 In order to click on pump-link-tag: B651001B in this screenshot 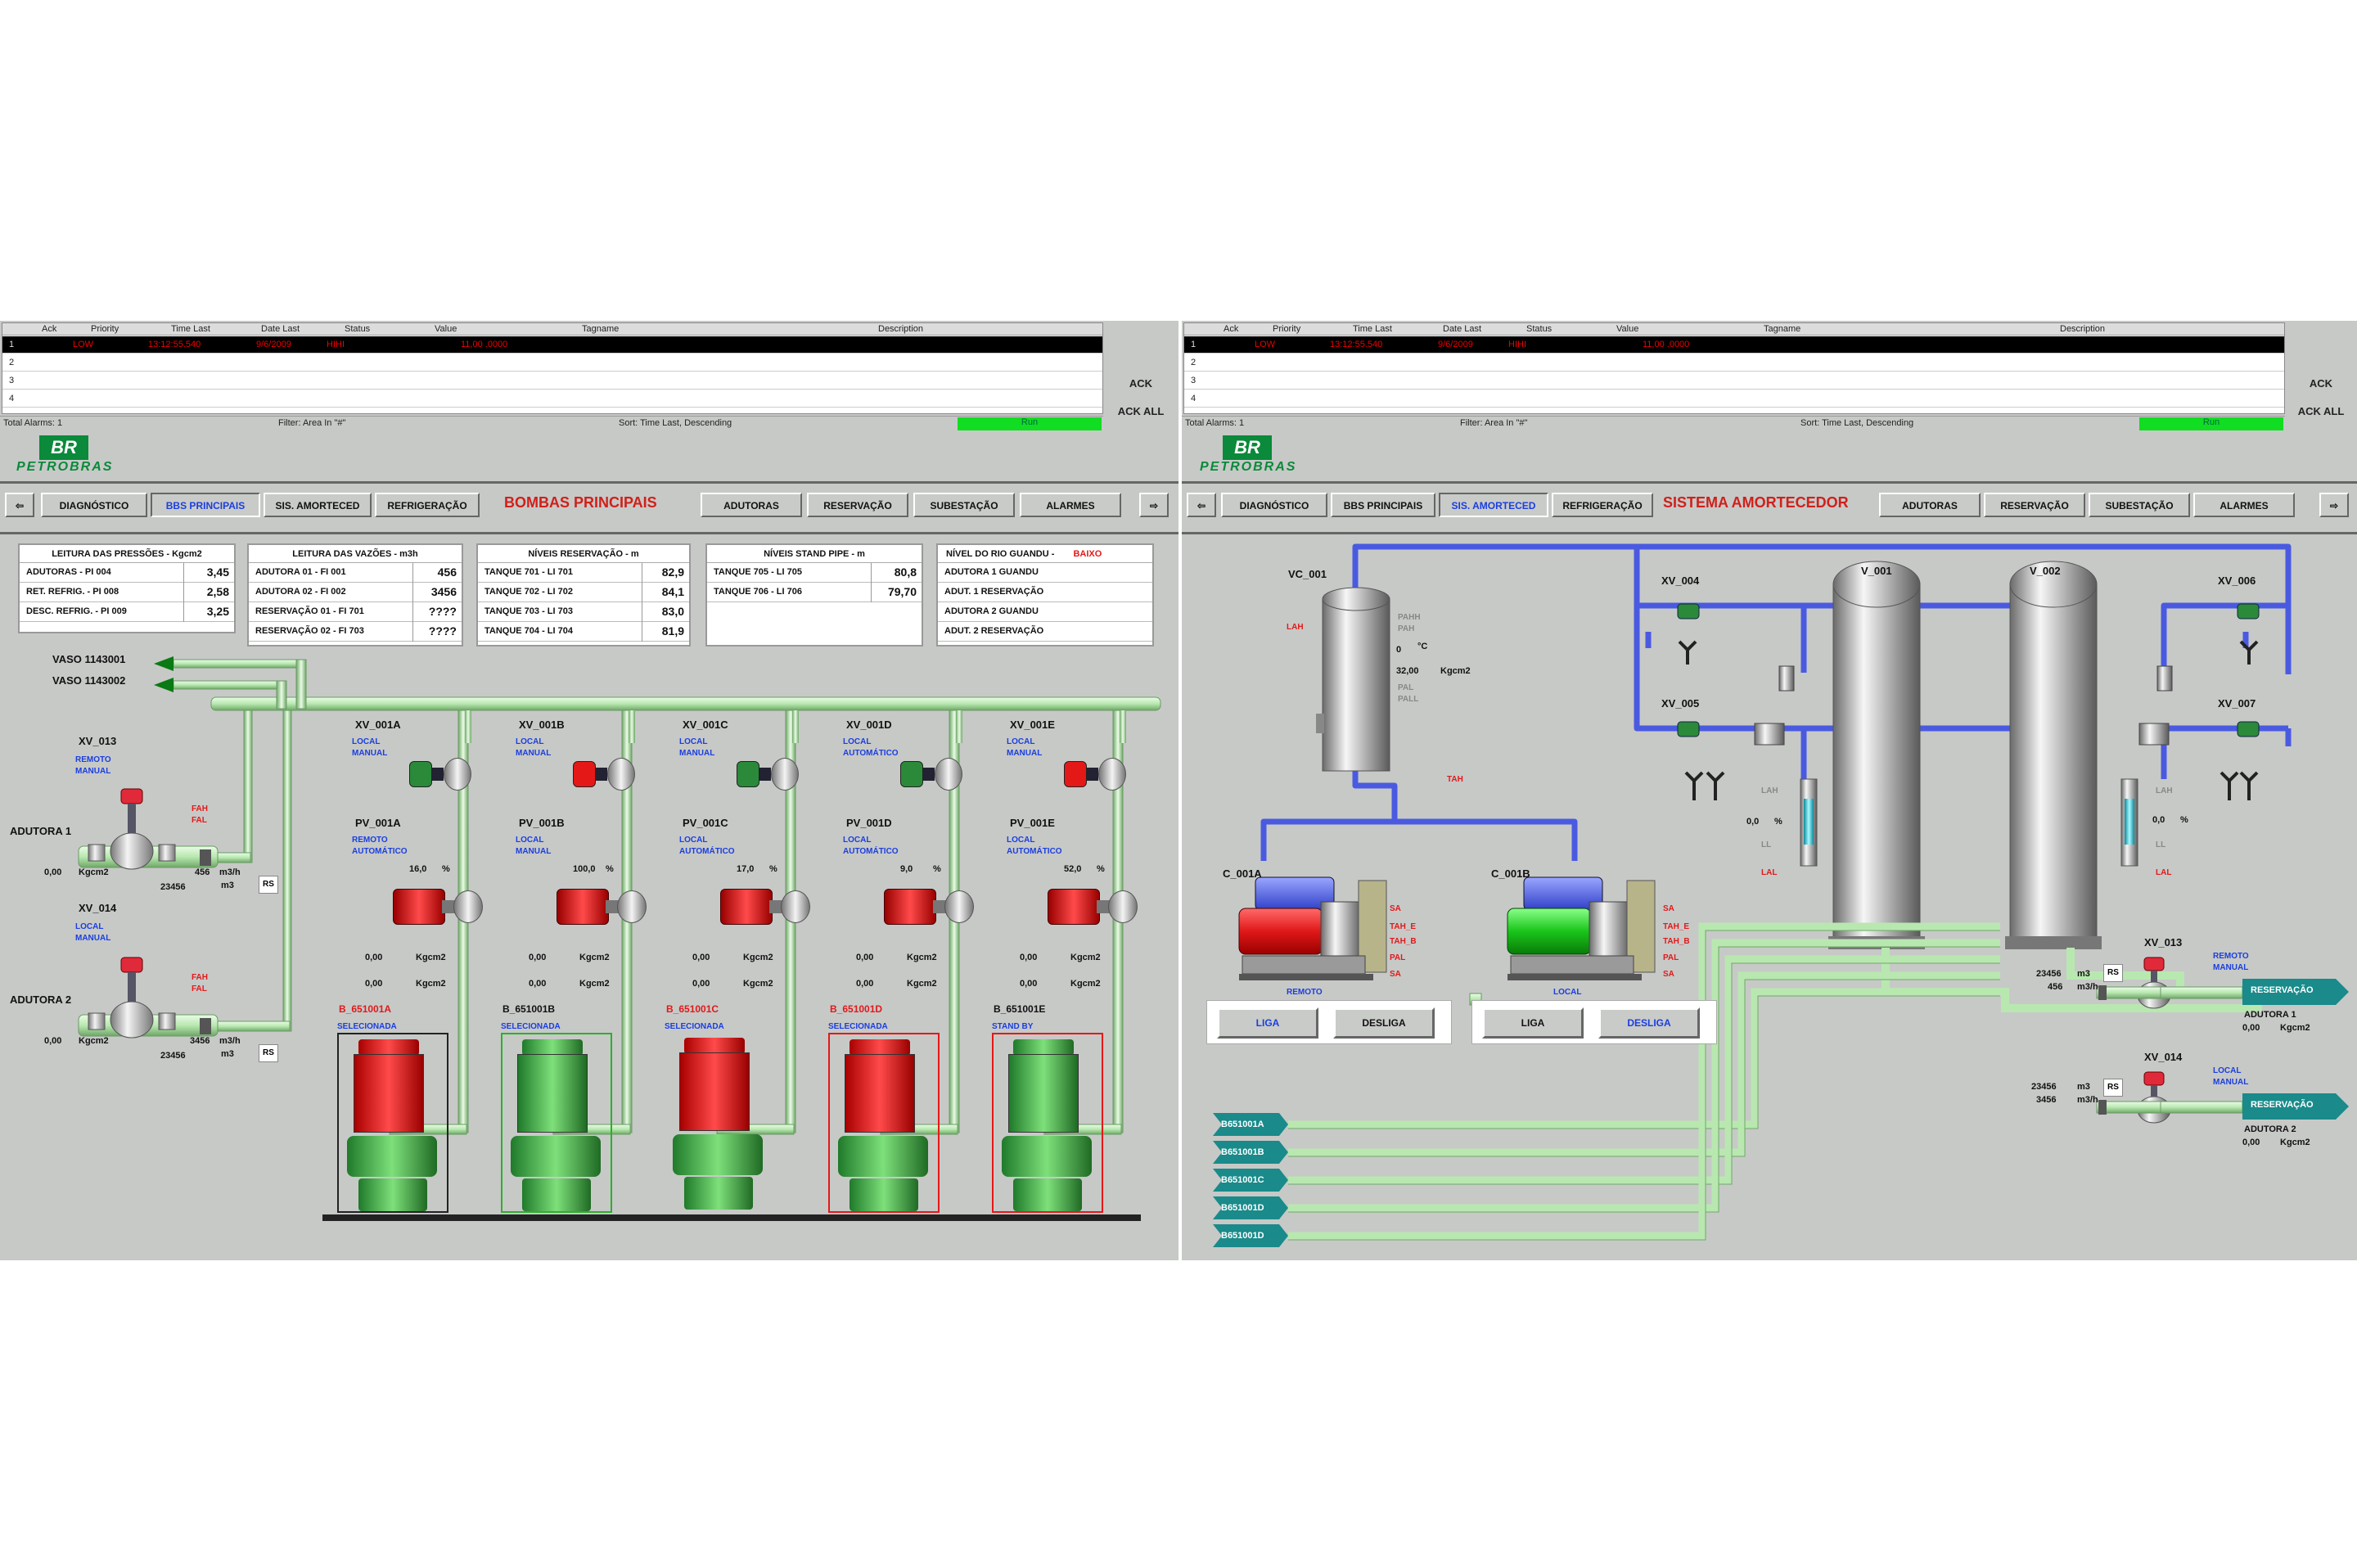, I will do `click(1250, 1152)`.